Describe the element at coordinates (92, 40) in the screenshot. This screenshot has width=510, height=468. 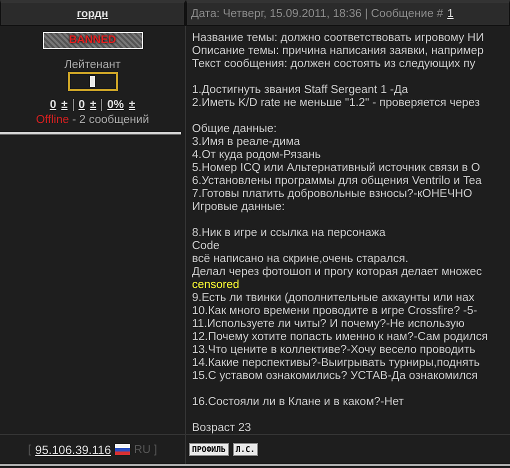
I see `banned-badge: BANNED` at that location.